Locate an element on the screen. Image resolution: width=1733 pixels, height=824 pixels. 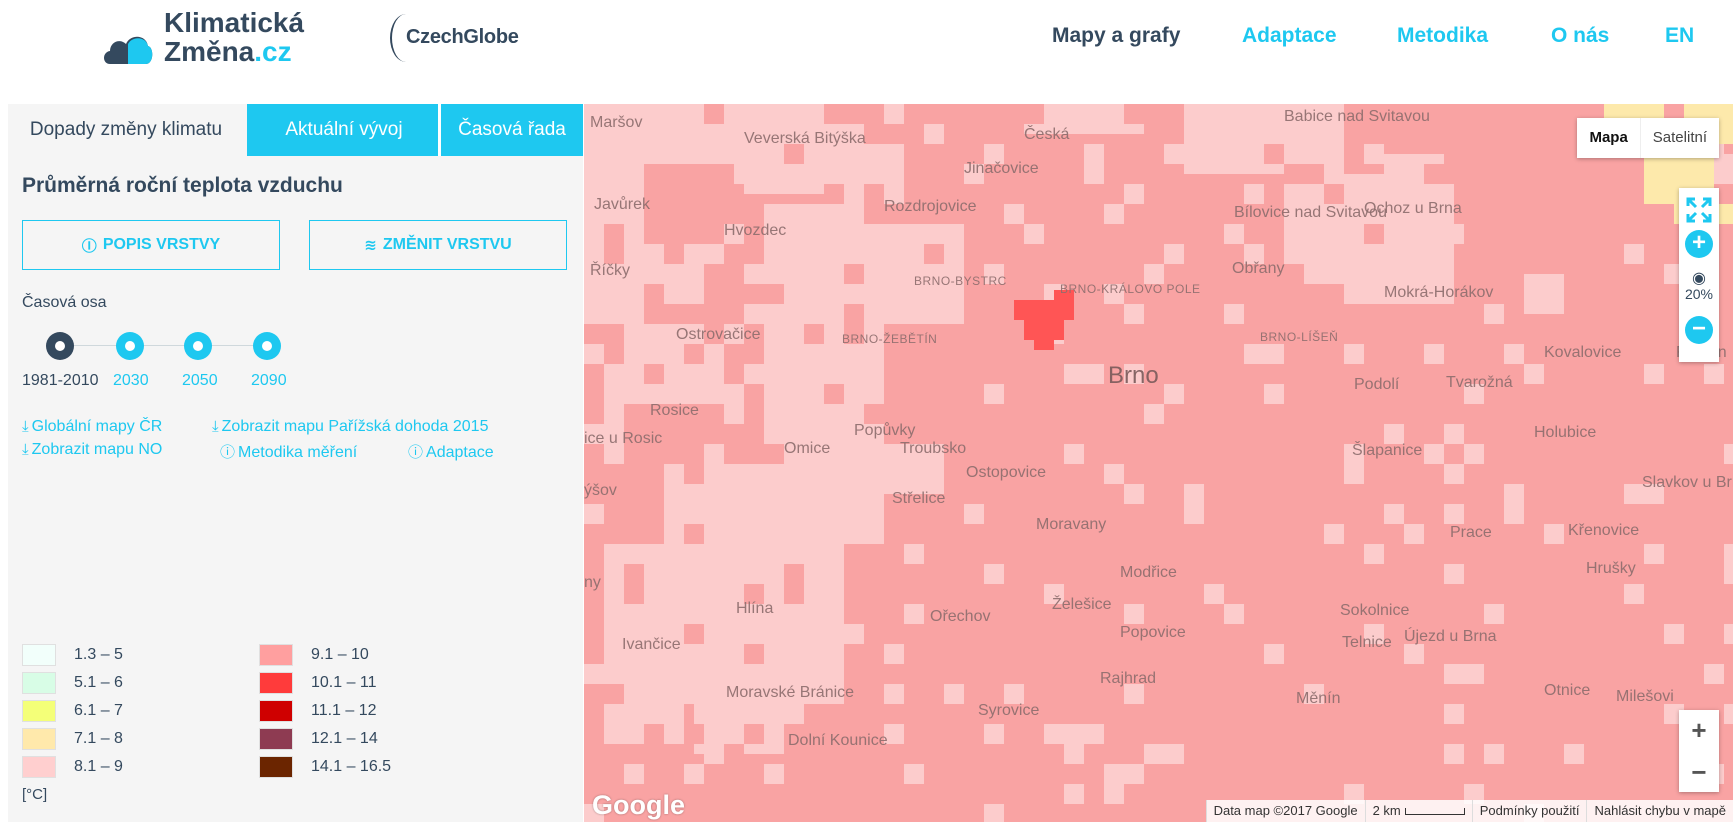
czechglobe-logo: CzechGlobe is located at coordinates (460, 37).